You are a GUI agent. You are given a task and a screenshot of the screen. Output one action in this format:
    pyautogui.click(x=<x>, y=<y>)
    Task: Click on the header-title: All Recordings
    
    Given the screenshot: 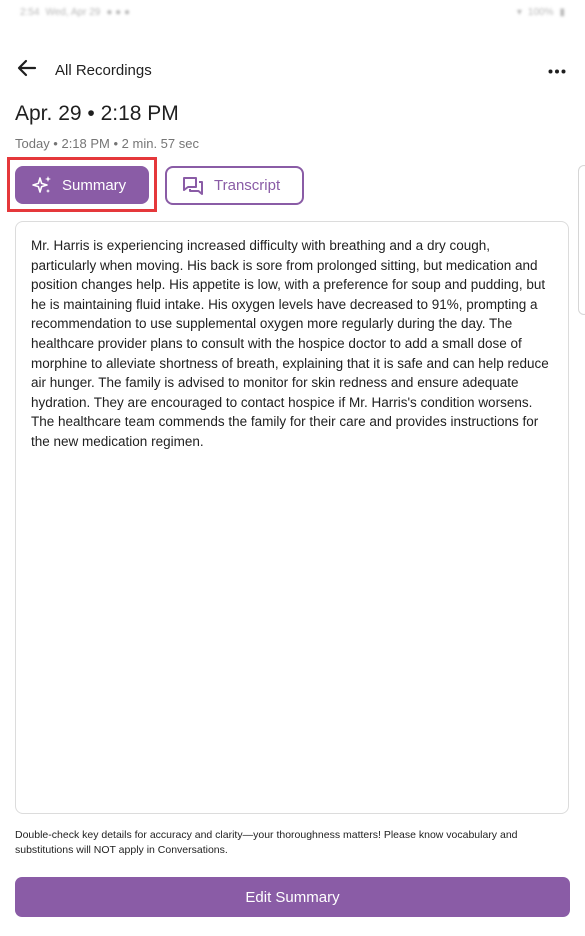 What is the action you would take?
    pyautogui.click(x=103, y=70)
    